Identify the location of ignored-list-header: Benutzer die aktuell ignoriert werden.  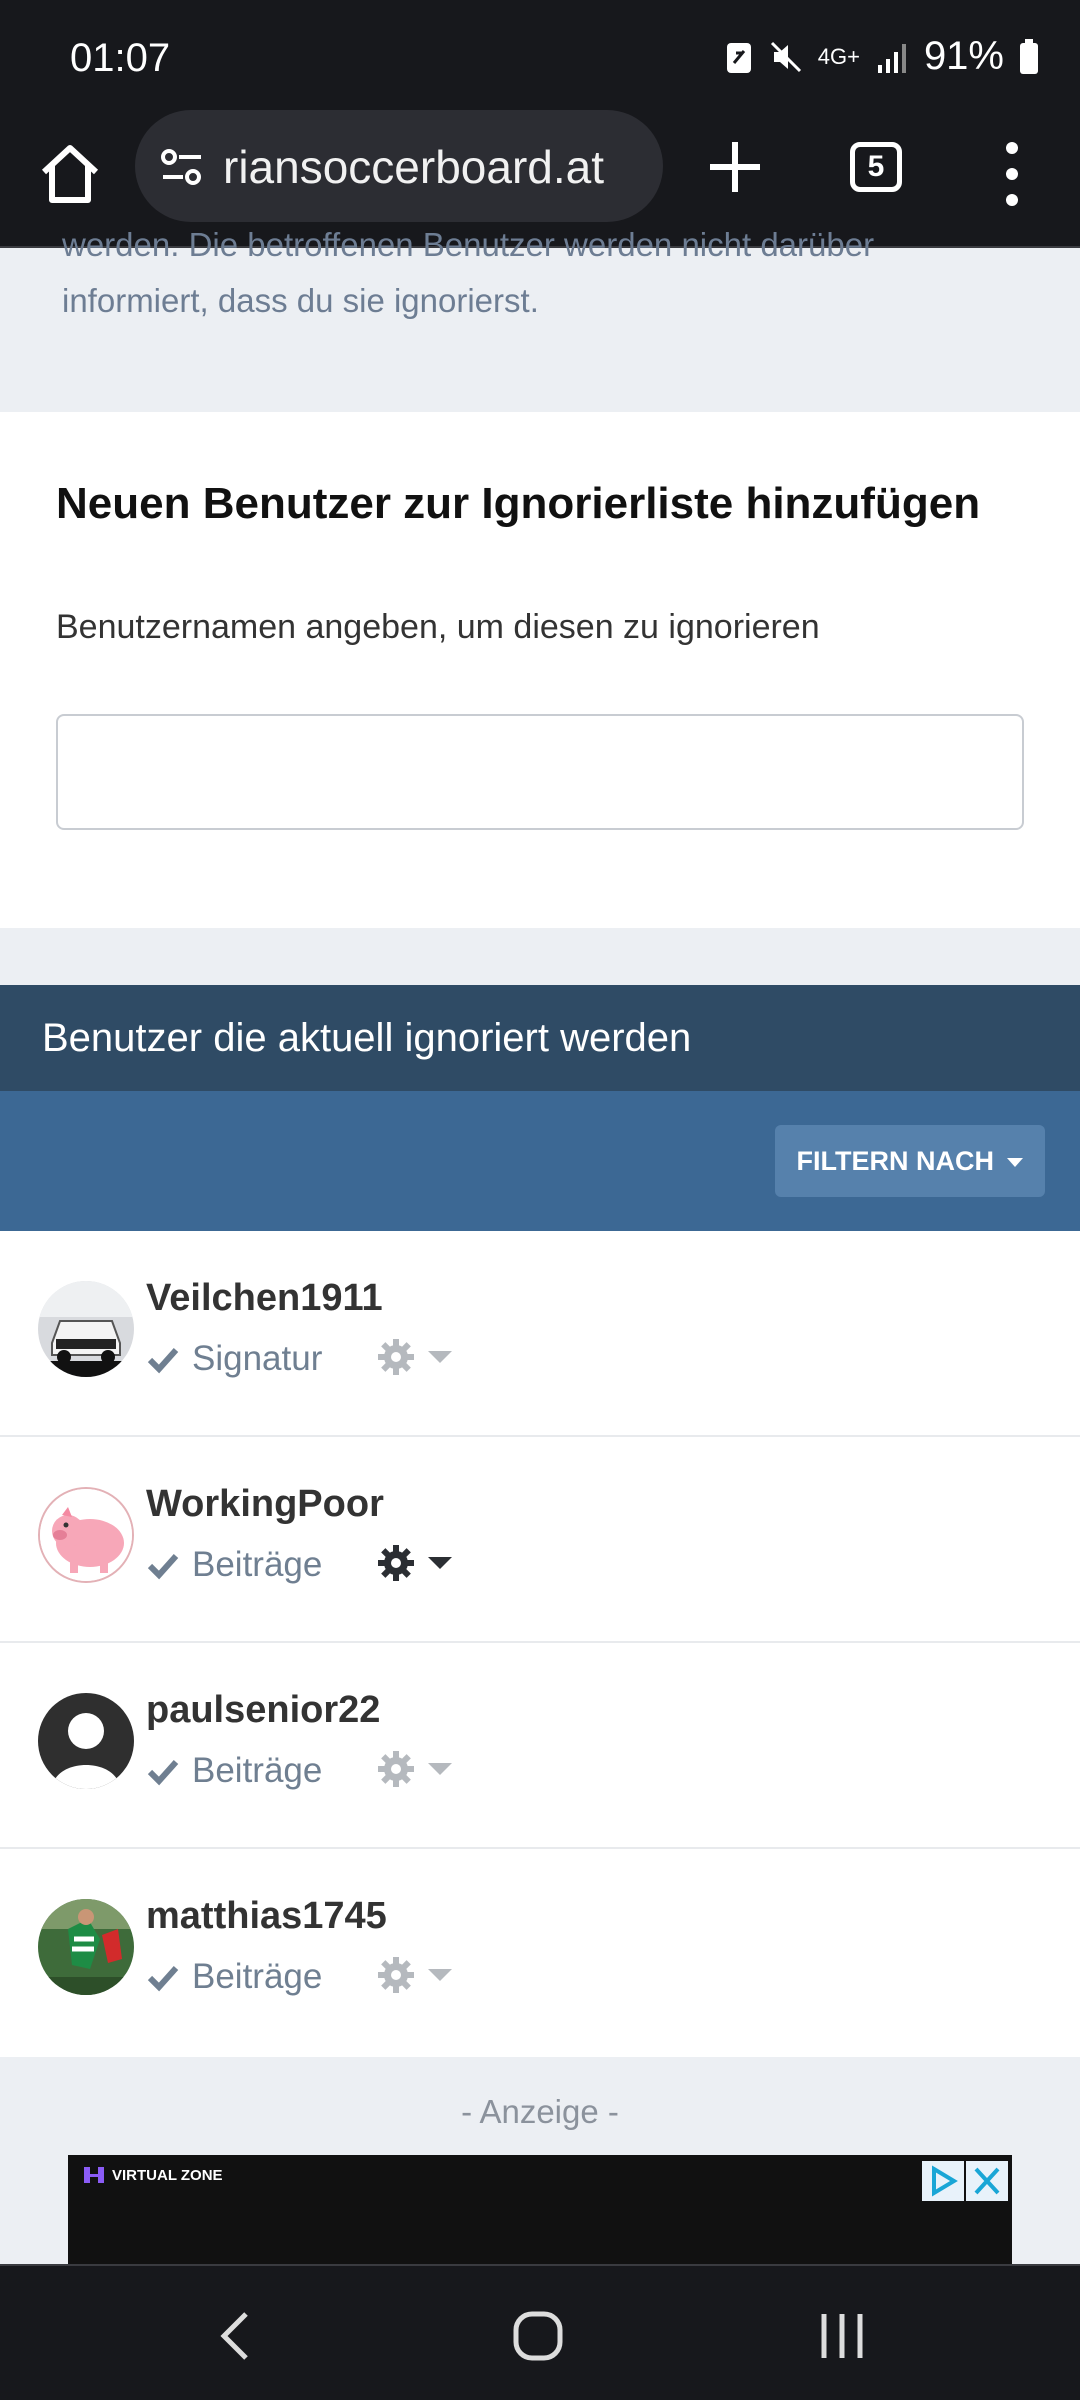
(540, 1038).